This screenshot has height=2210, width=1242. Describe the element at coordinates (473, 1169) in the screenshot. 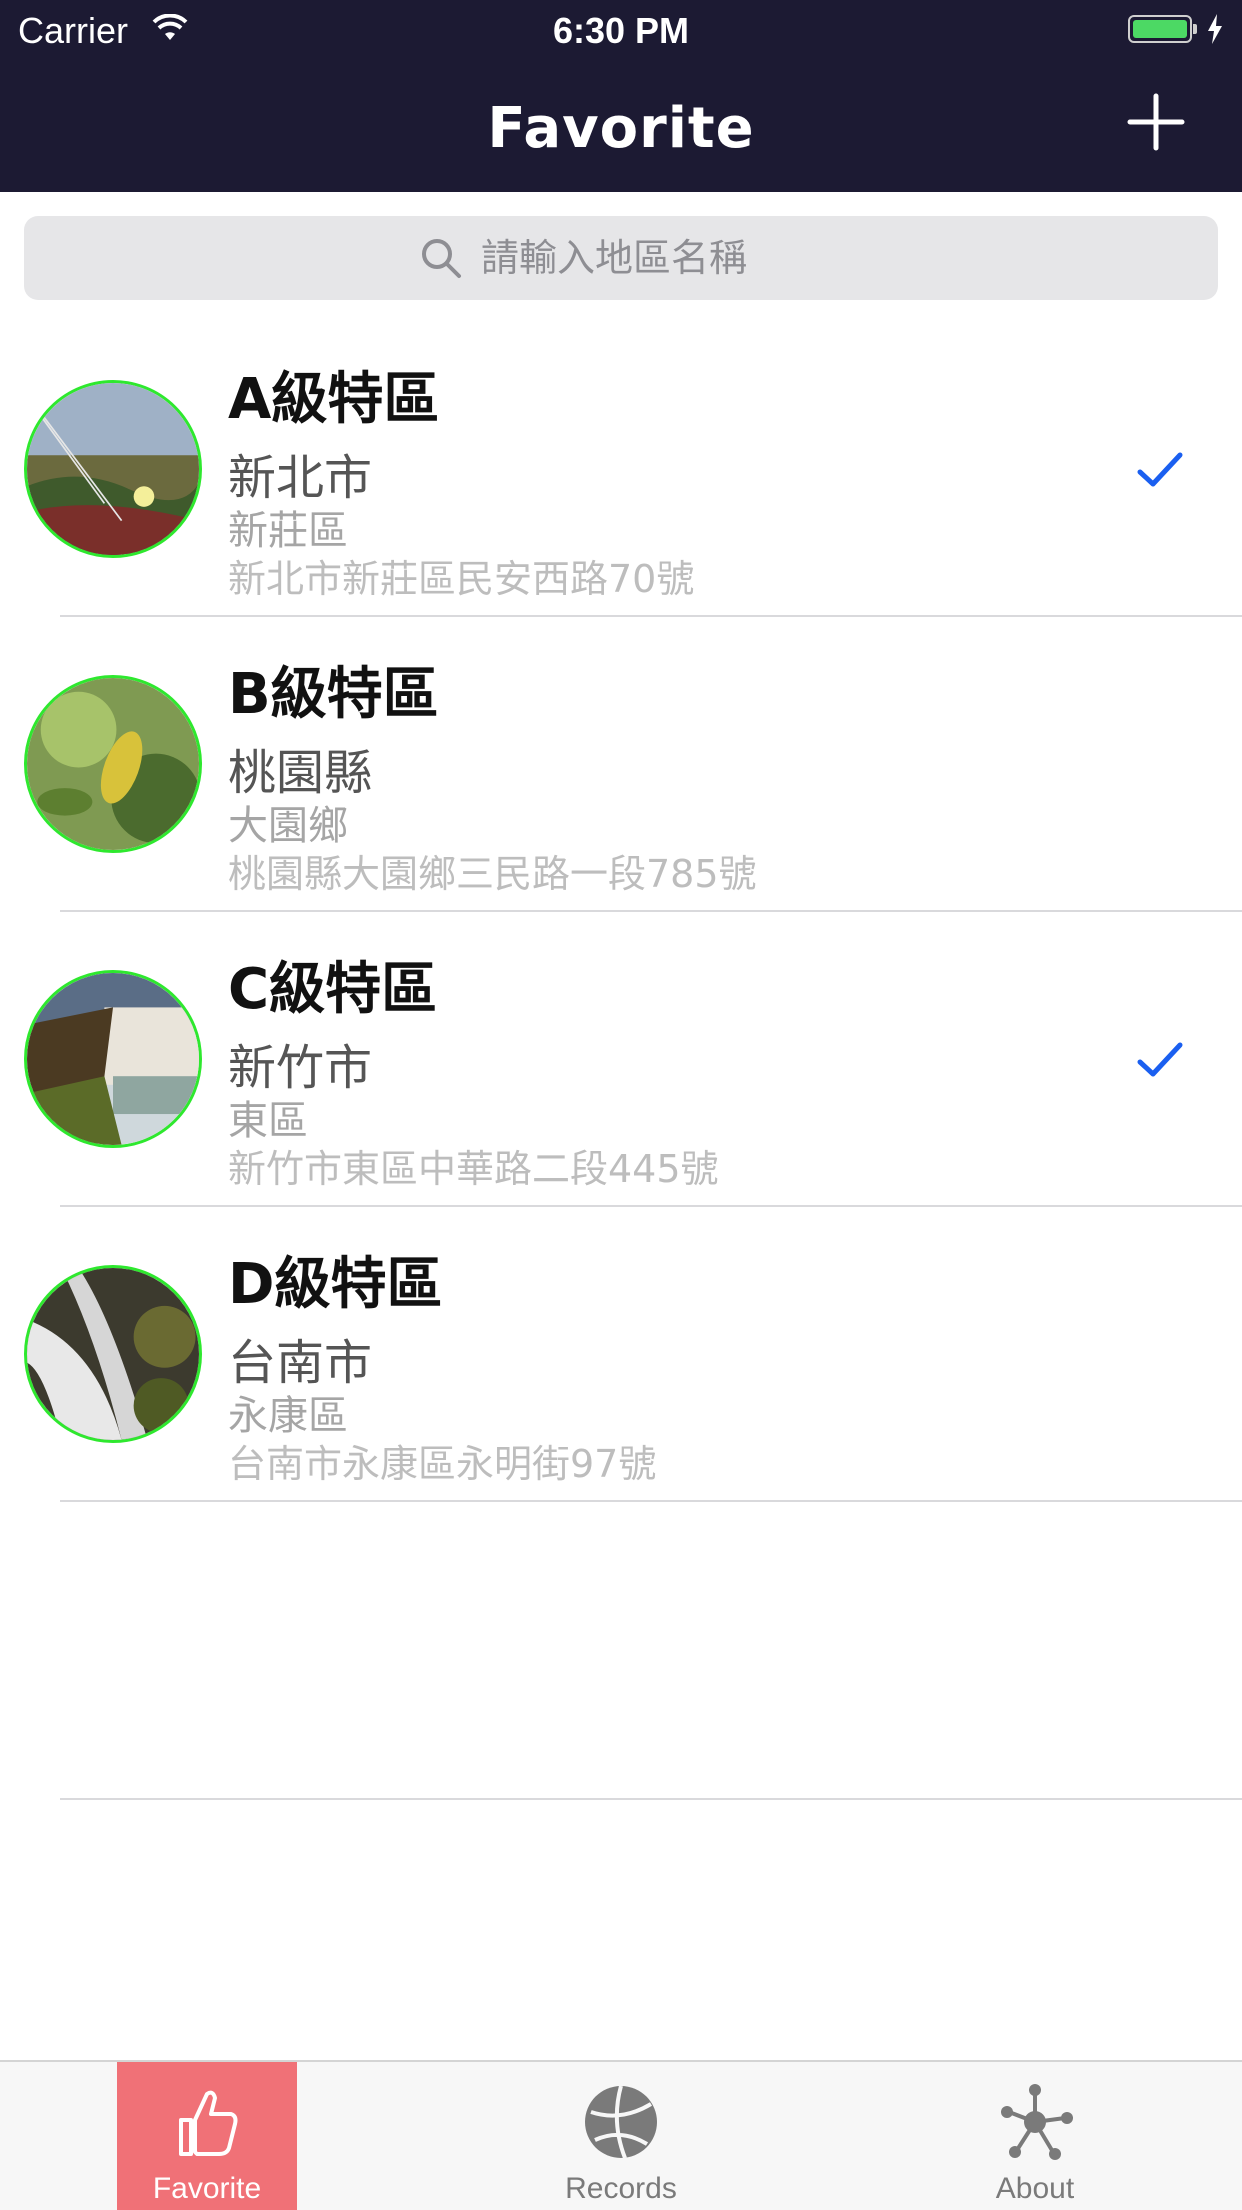

I see `item-address: 新竹市東區中華路二段445號` at that location.